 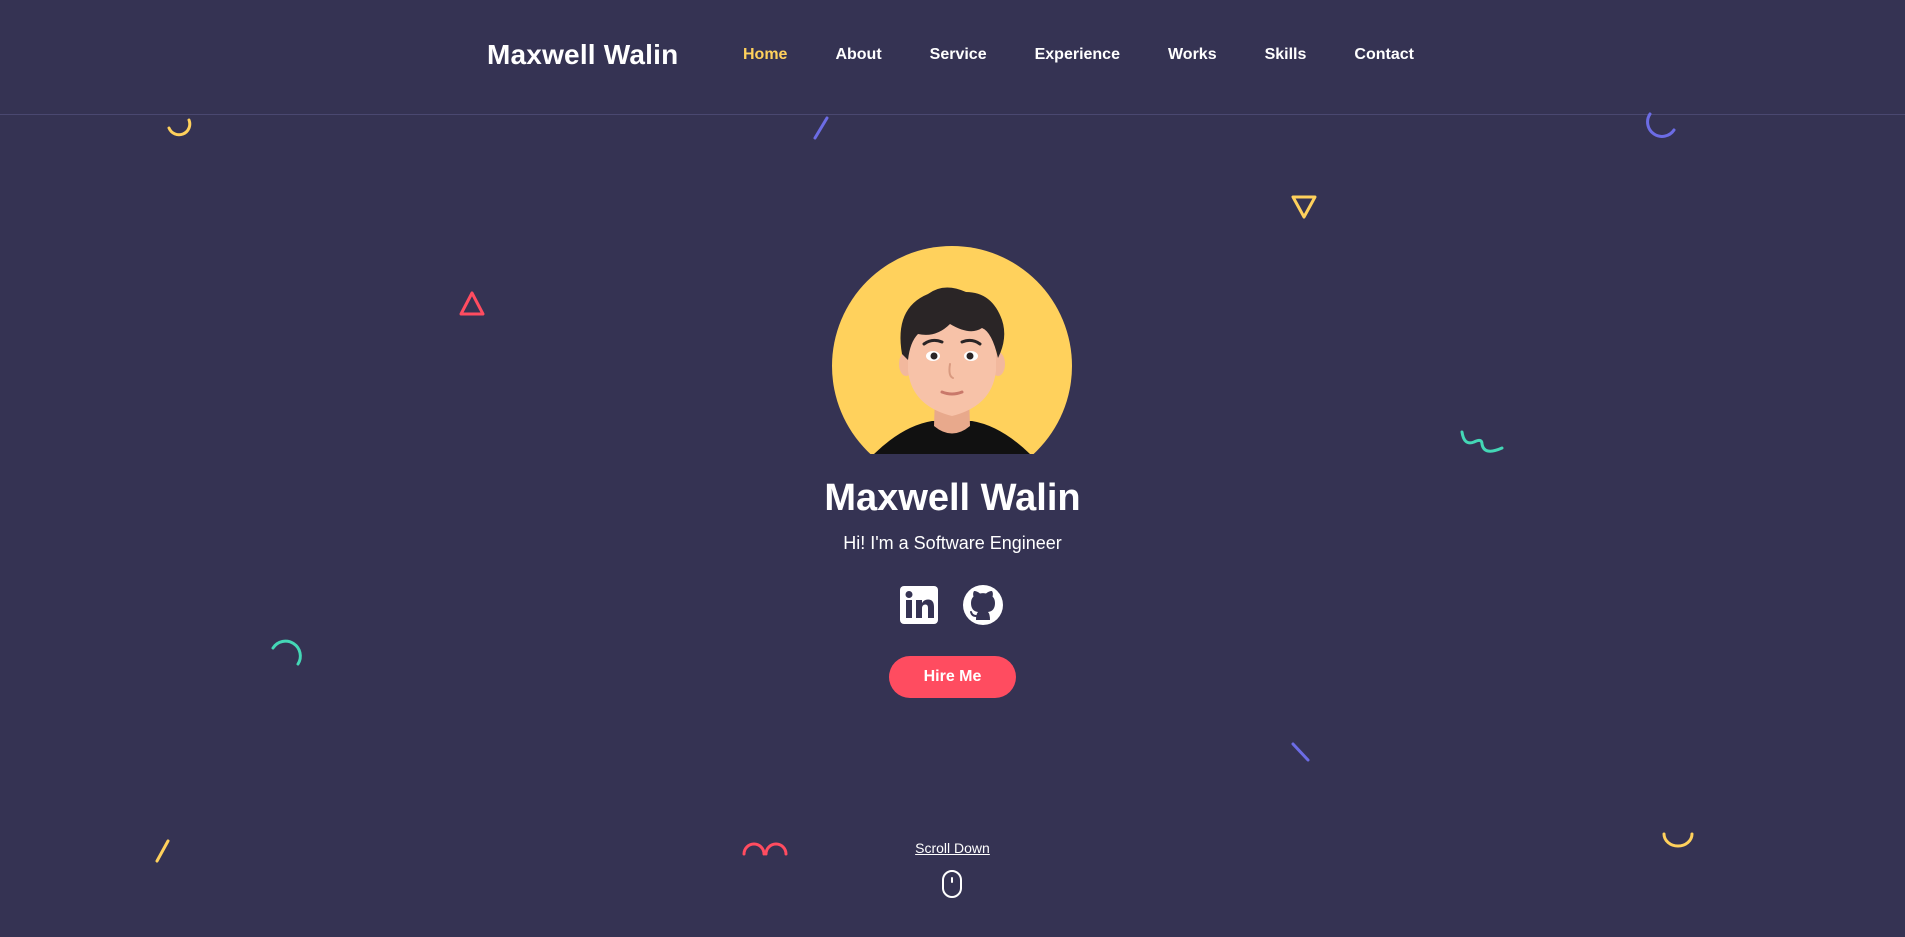 I want to click on hero-subtitle: Hi! I'm a Software Engineer, so click(x=952, y=543).